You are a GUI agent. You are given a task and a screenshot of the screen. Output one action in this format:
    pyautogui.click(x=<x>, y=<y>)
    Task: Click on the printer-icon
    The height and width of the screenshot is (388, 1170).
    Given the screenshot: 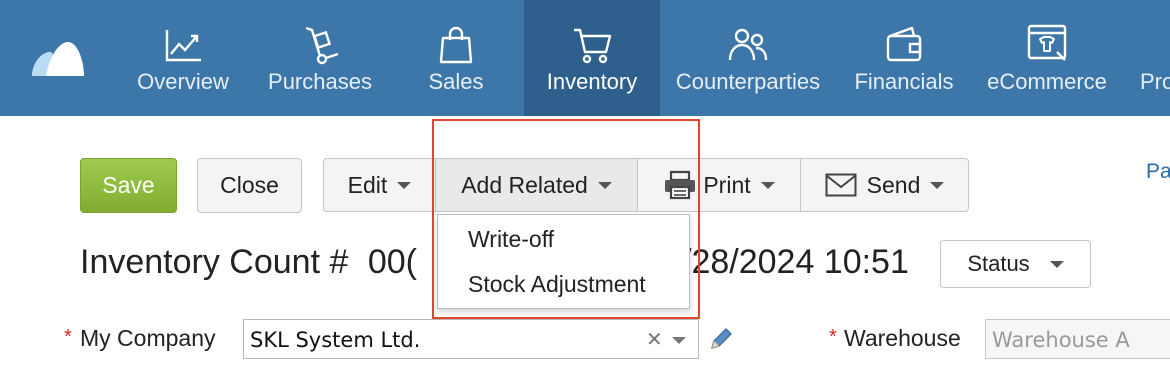 What is the action you would take?
    pyautogui.click(x=680, y=185)
    